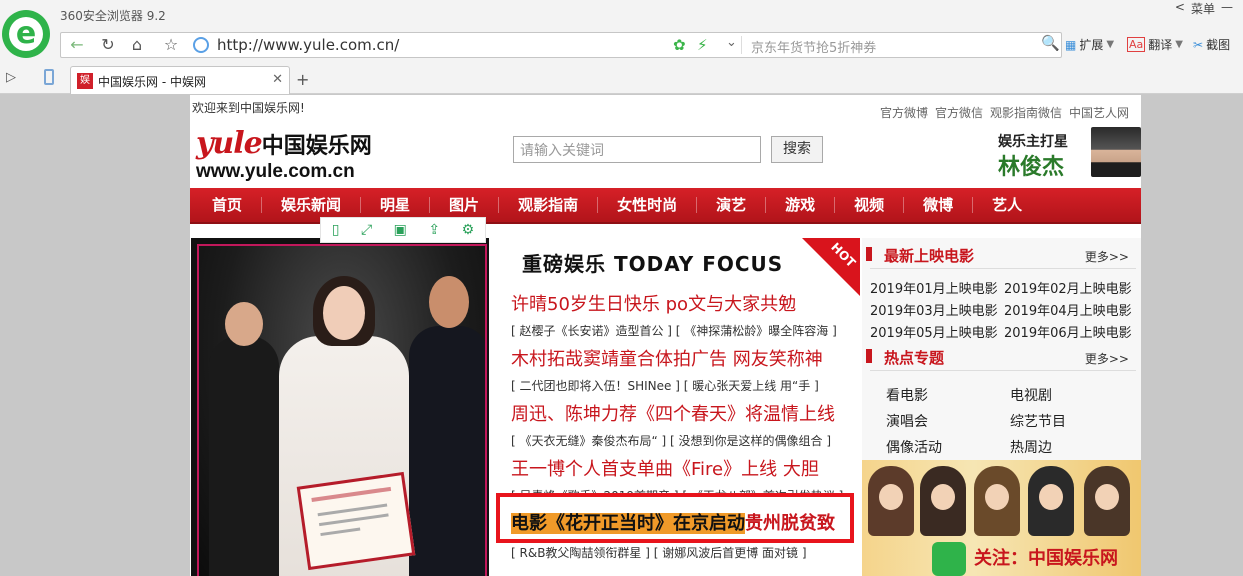  I want to click on screenshot-button: ✂ 截图, so click(1211, 44).